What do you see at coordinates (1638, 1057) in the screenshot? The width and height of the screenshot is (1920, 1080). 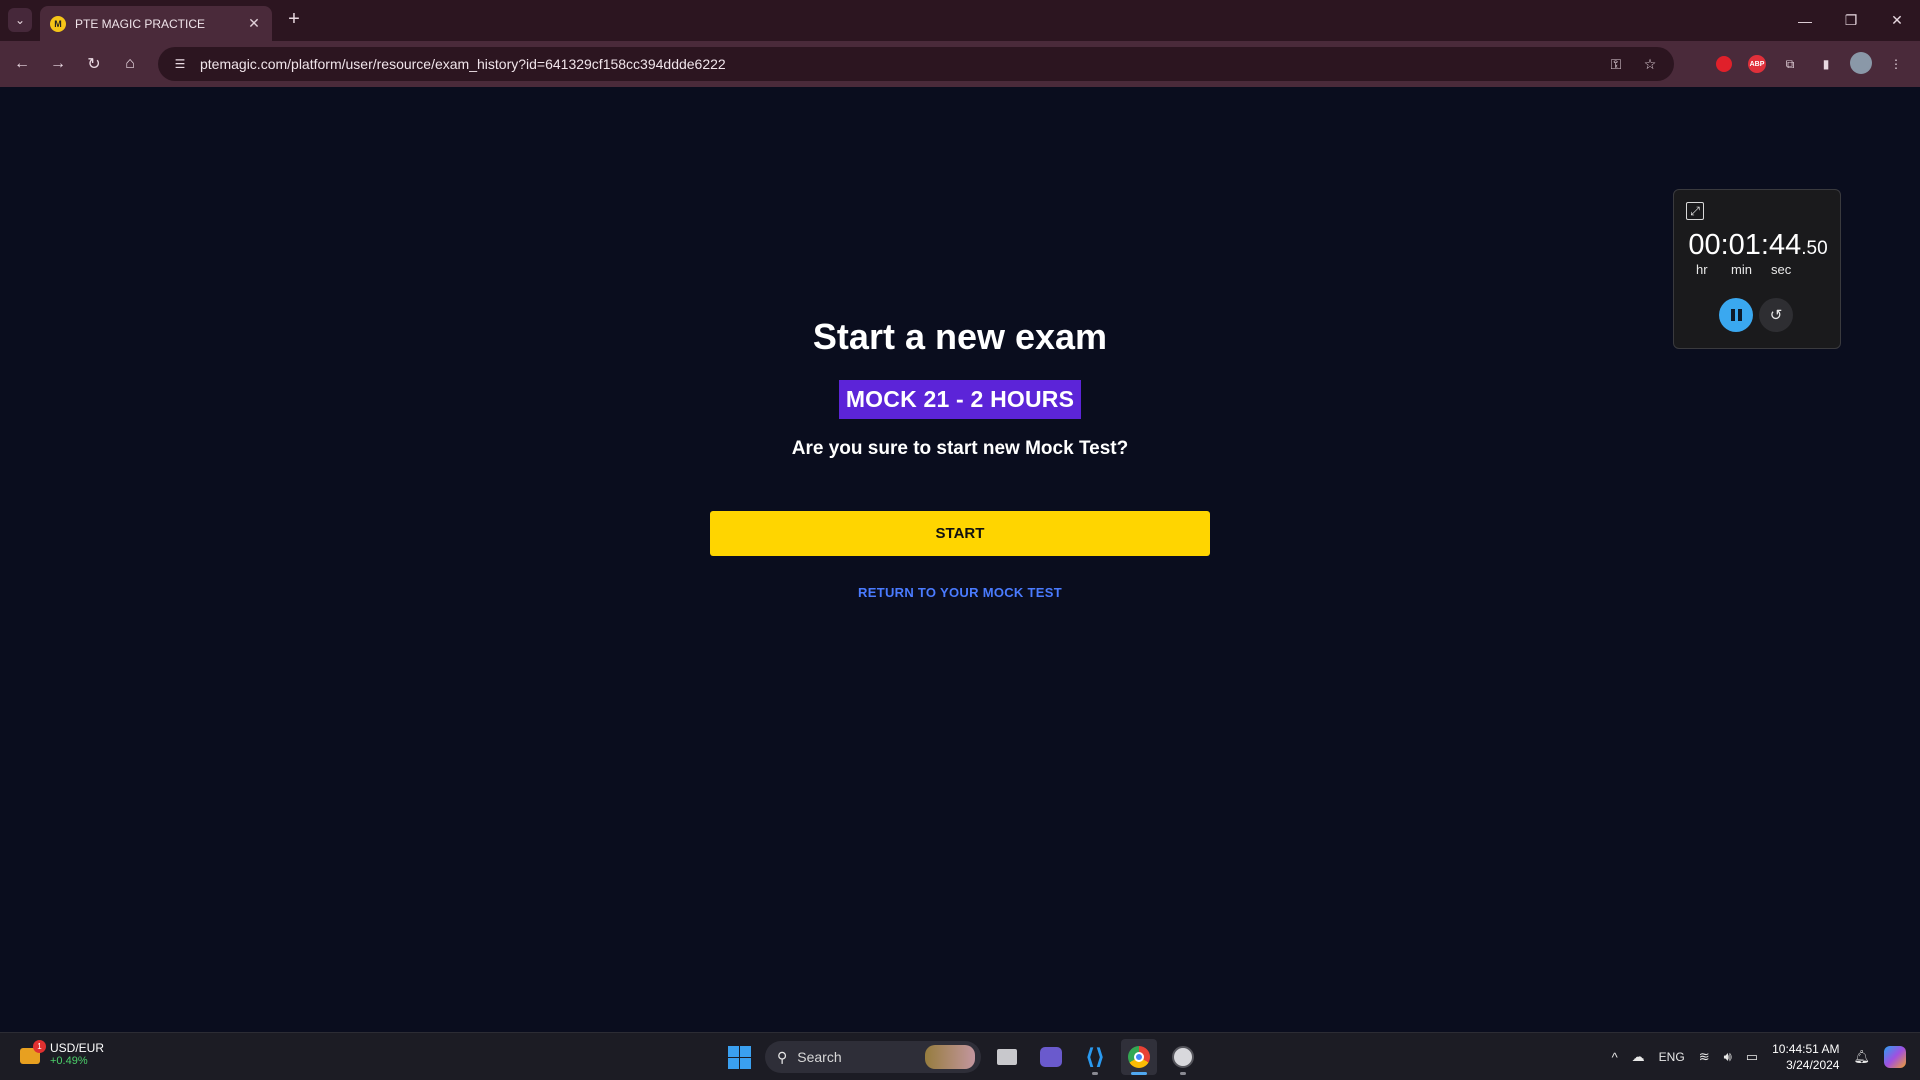 I see `onedrive-cloud-icon: ☁` at bounding box center [1638, 1057].